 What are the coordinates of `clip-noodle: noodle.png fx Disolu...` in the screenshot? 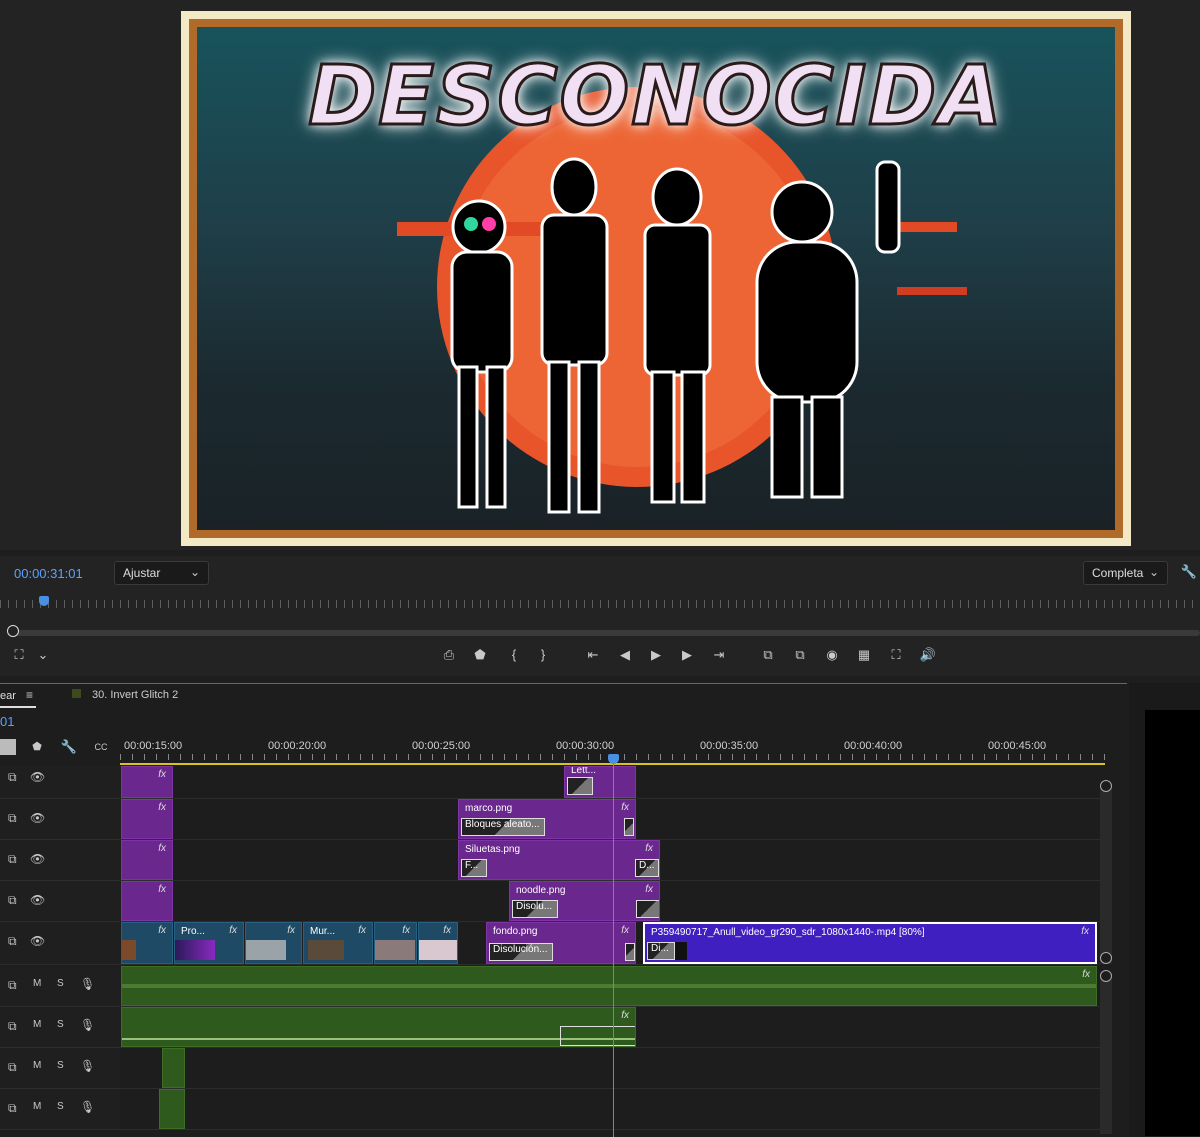 It's located at (584, 901).